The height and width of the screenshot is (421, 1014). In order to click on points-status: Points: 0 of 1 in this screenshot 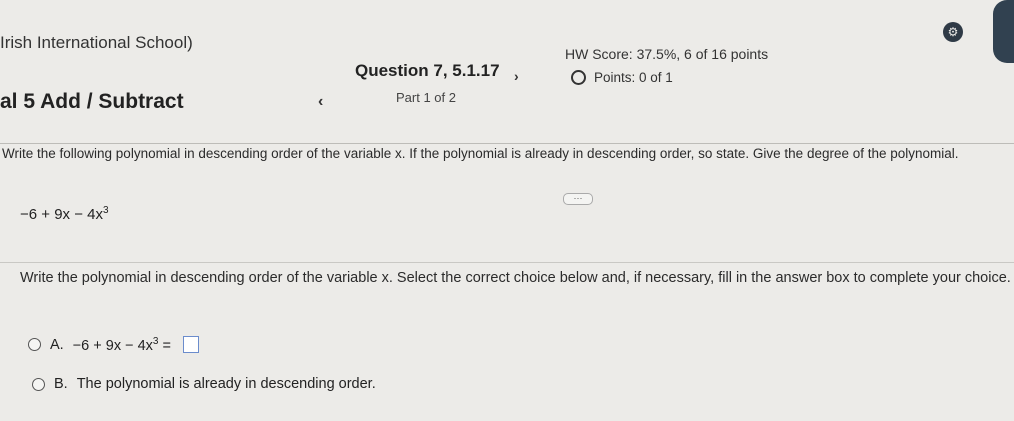, I will do `click(622, 77)`.